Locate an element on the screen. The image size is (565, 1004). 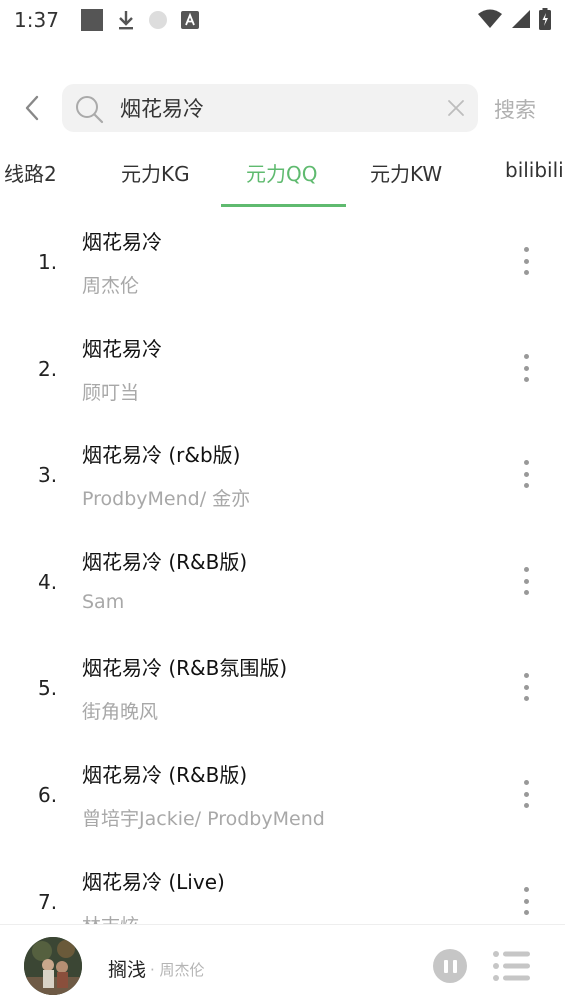
song-title: 烟花易冷 (R&B氛围版) is located at coordinates (185, 668).